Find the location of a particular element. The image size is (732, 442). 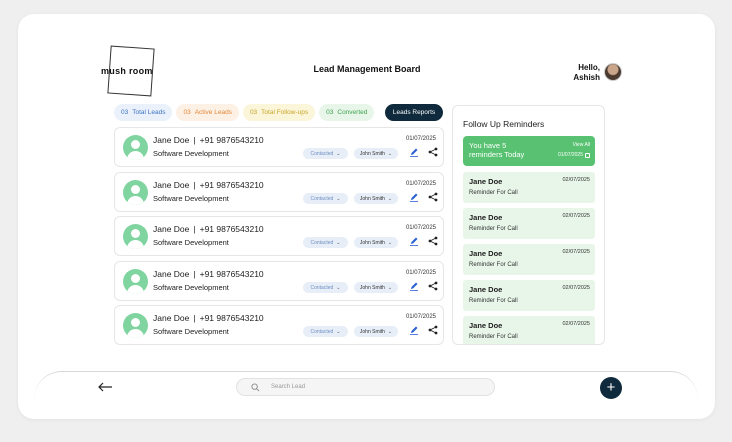

view-all-link: View All is located at coordinates (581, 145).